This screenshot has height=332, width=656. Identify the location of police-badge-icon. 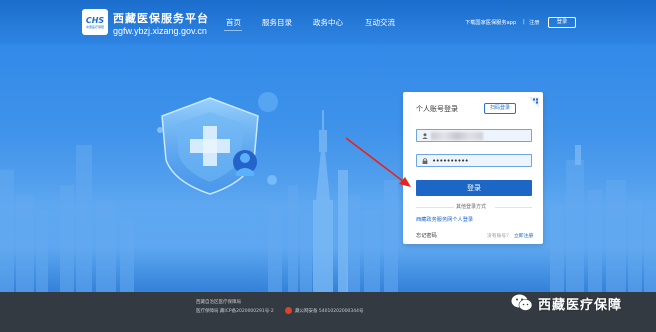
(288, 310).